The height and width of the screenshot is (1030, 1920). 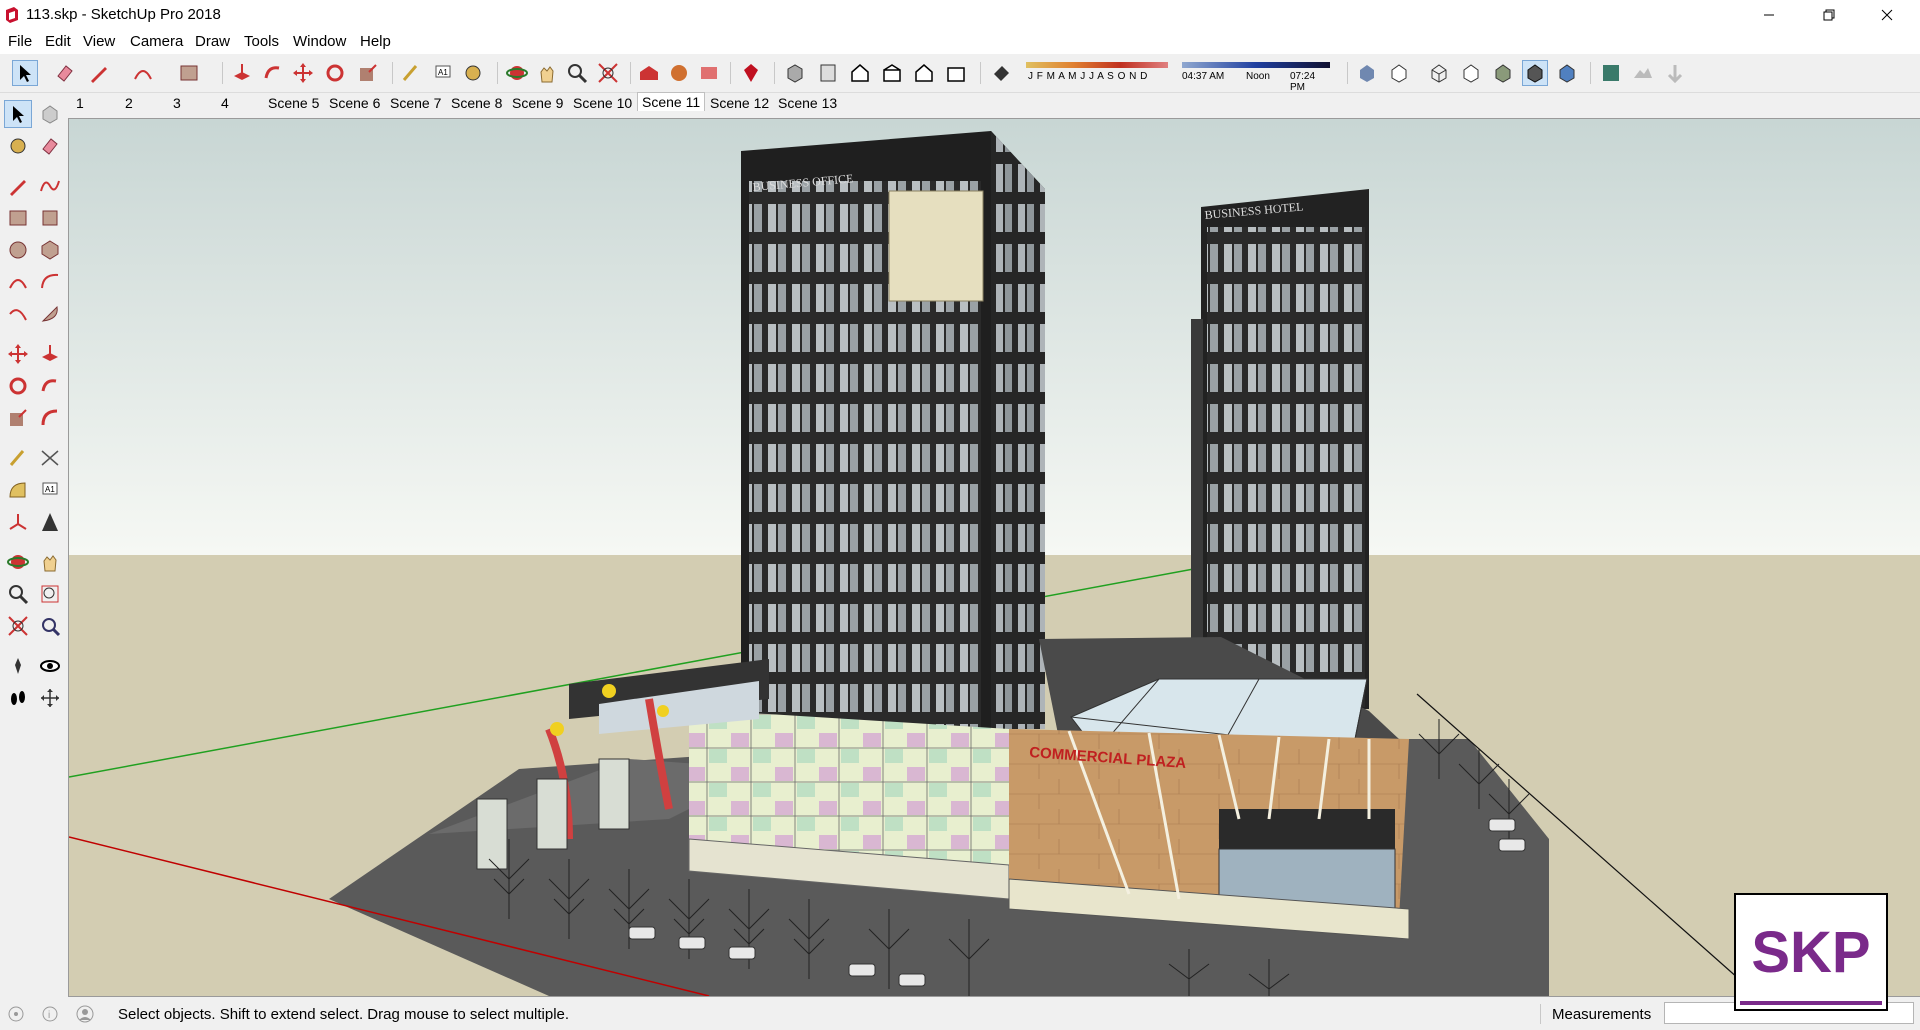 I want to click on arc-tool, so click(x=18, y=282).